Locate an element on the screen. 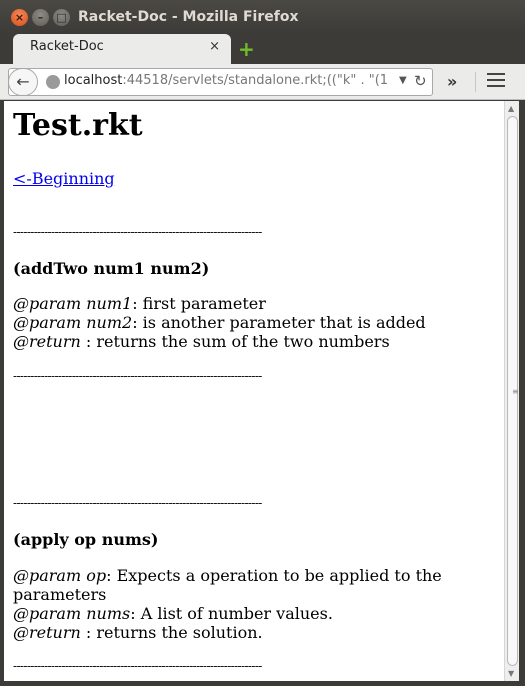  doc-text: : A list of number values. is located at coordinates (231, 613).